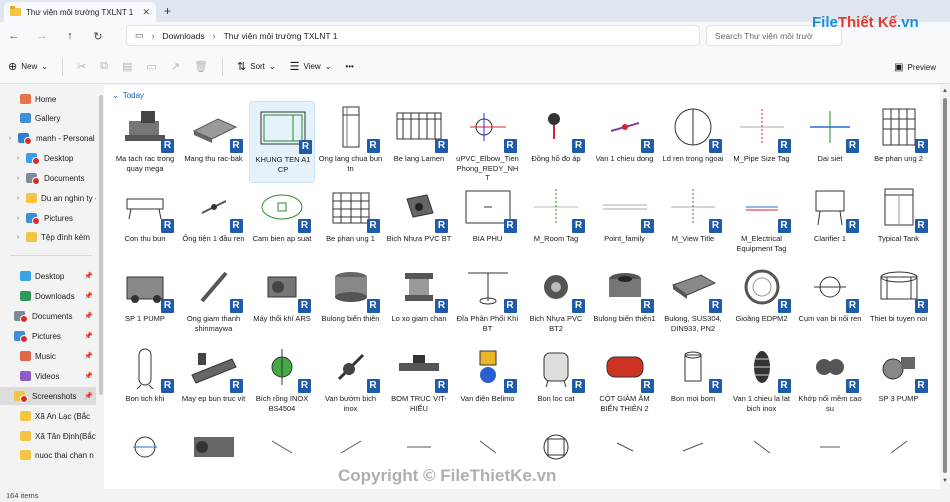  What do you see at coordinates (351, 222) in the screenshot?
I see `file-item: R Be phan ung 1` at bounding box center [351, 222].